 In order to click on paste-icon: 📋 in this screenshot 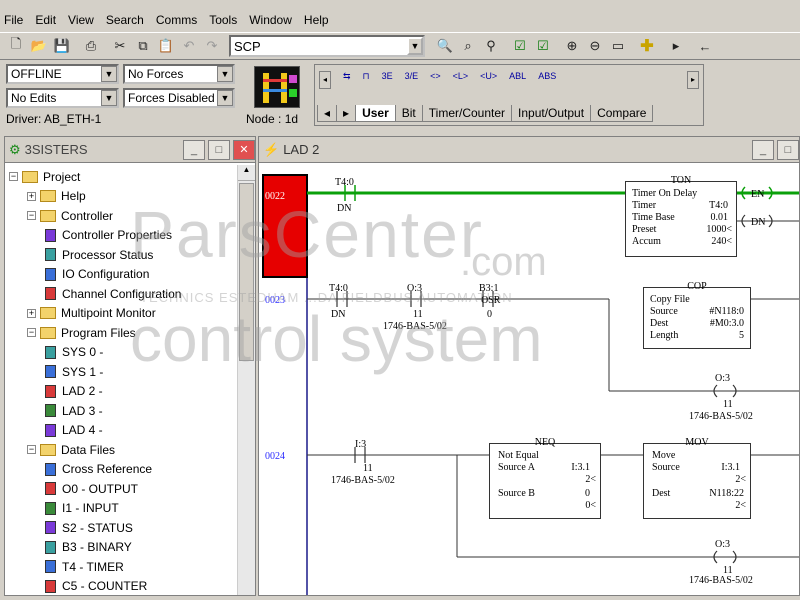, I will do `click(166, 46)`.